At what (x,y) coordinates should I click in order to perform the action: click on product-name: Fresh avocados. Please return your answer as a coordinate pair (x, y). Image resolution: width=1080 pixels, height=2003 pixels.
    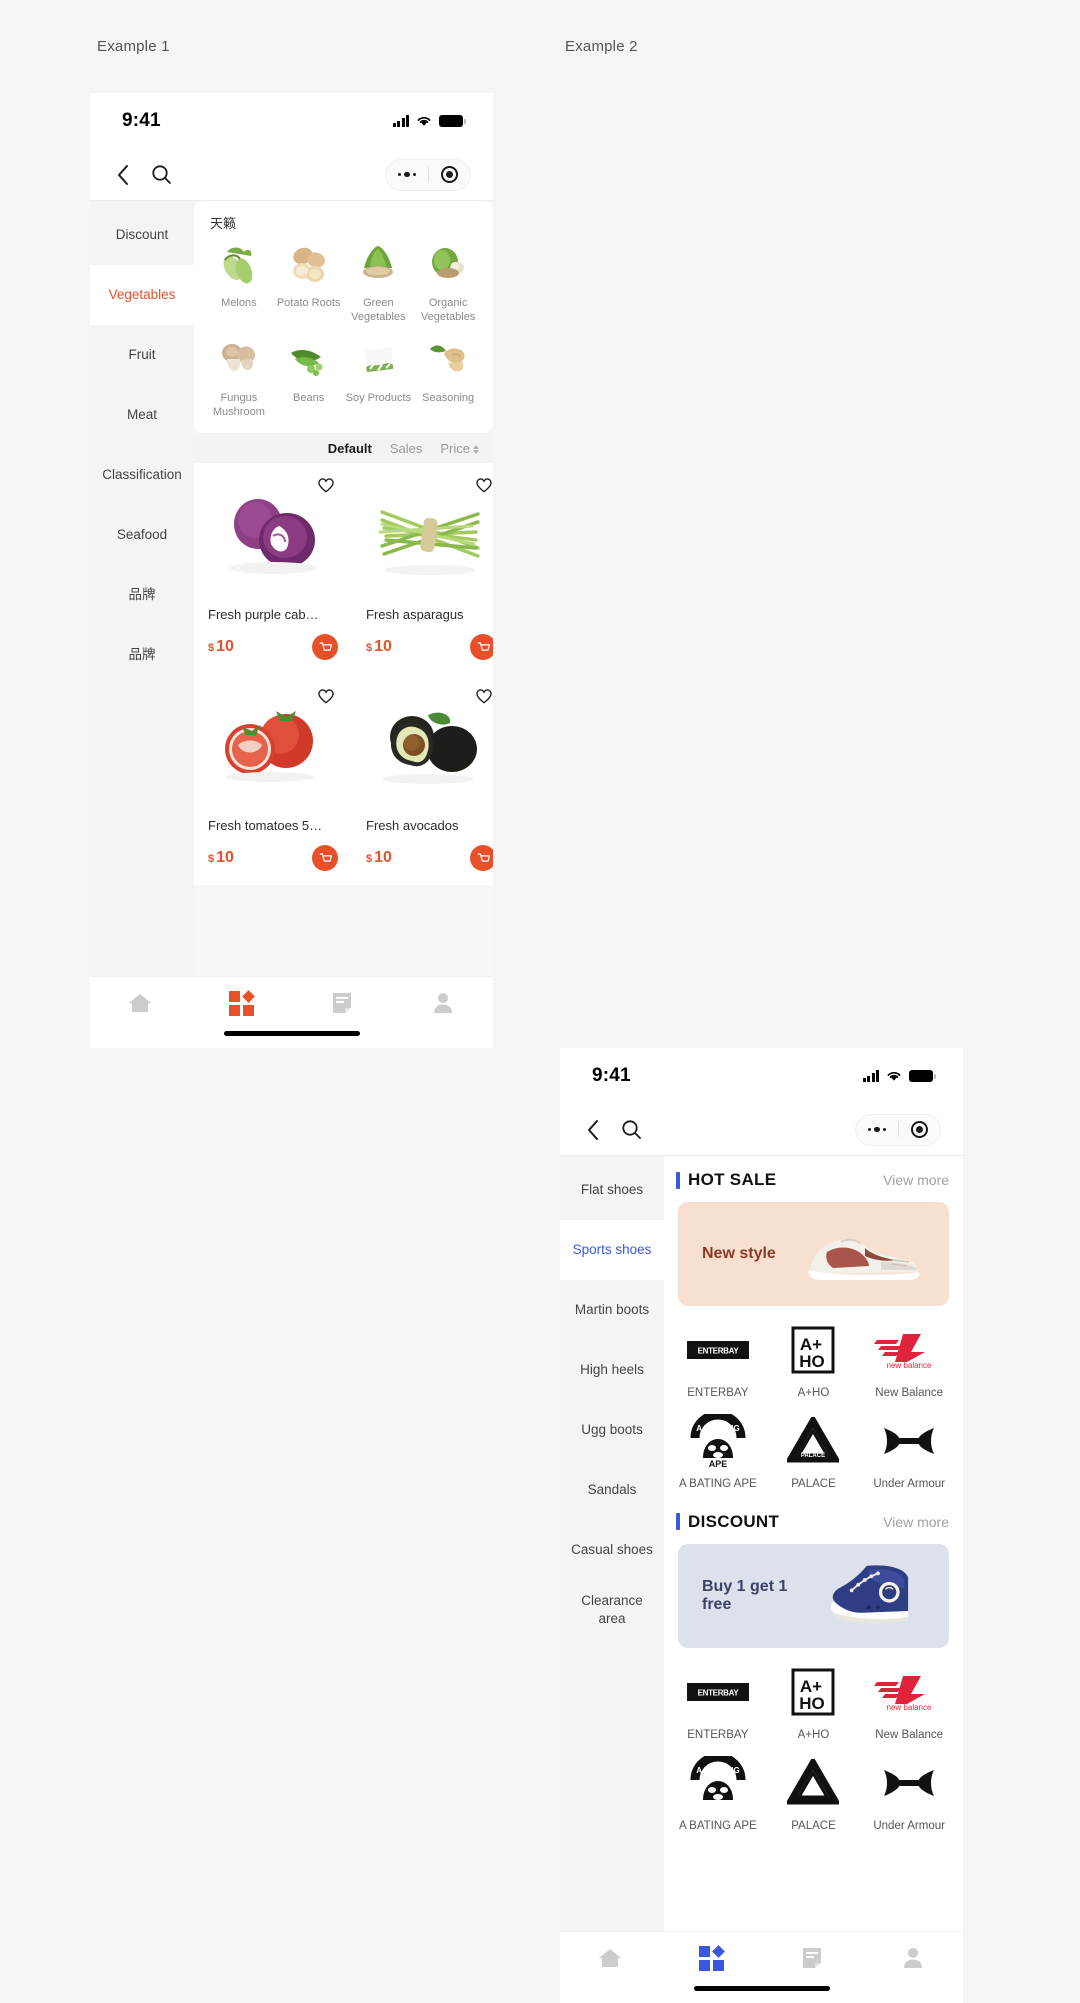
    Looking at the image, I should click on (412, 826).